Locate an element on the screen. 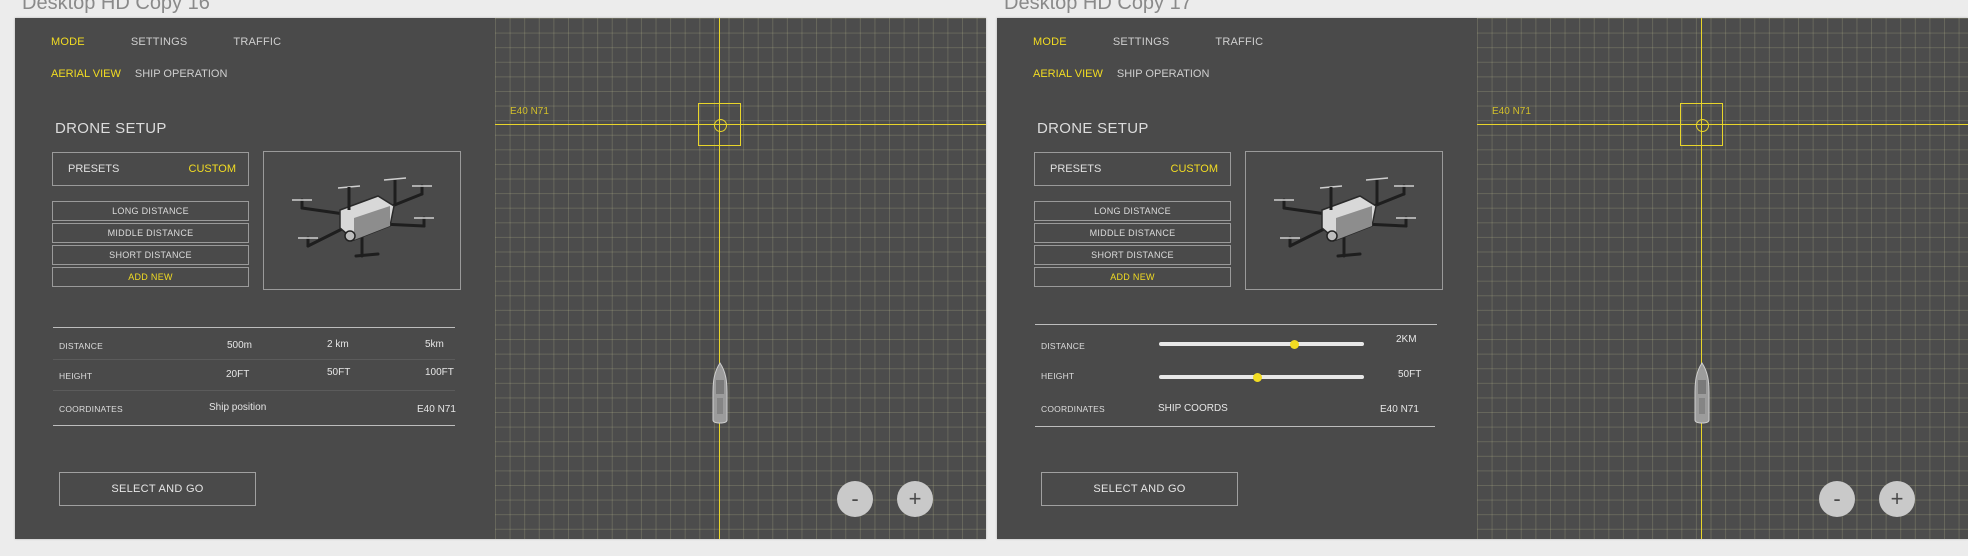  distance-slider is located at coordinates (1261, 344).